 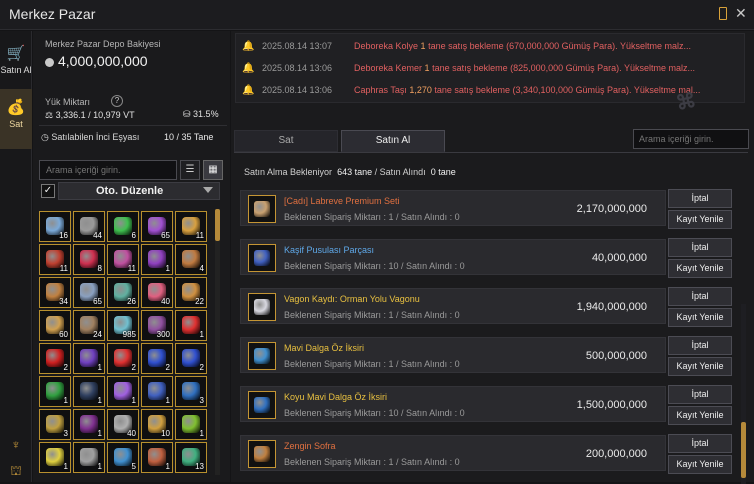 What do you see at coordinates (55, 292) in the screenshot?
I see `inventory-slot: 34` at bounding box center [55, 292].